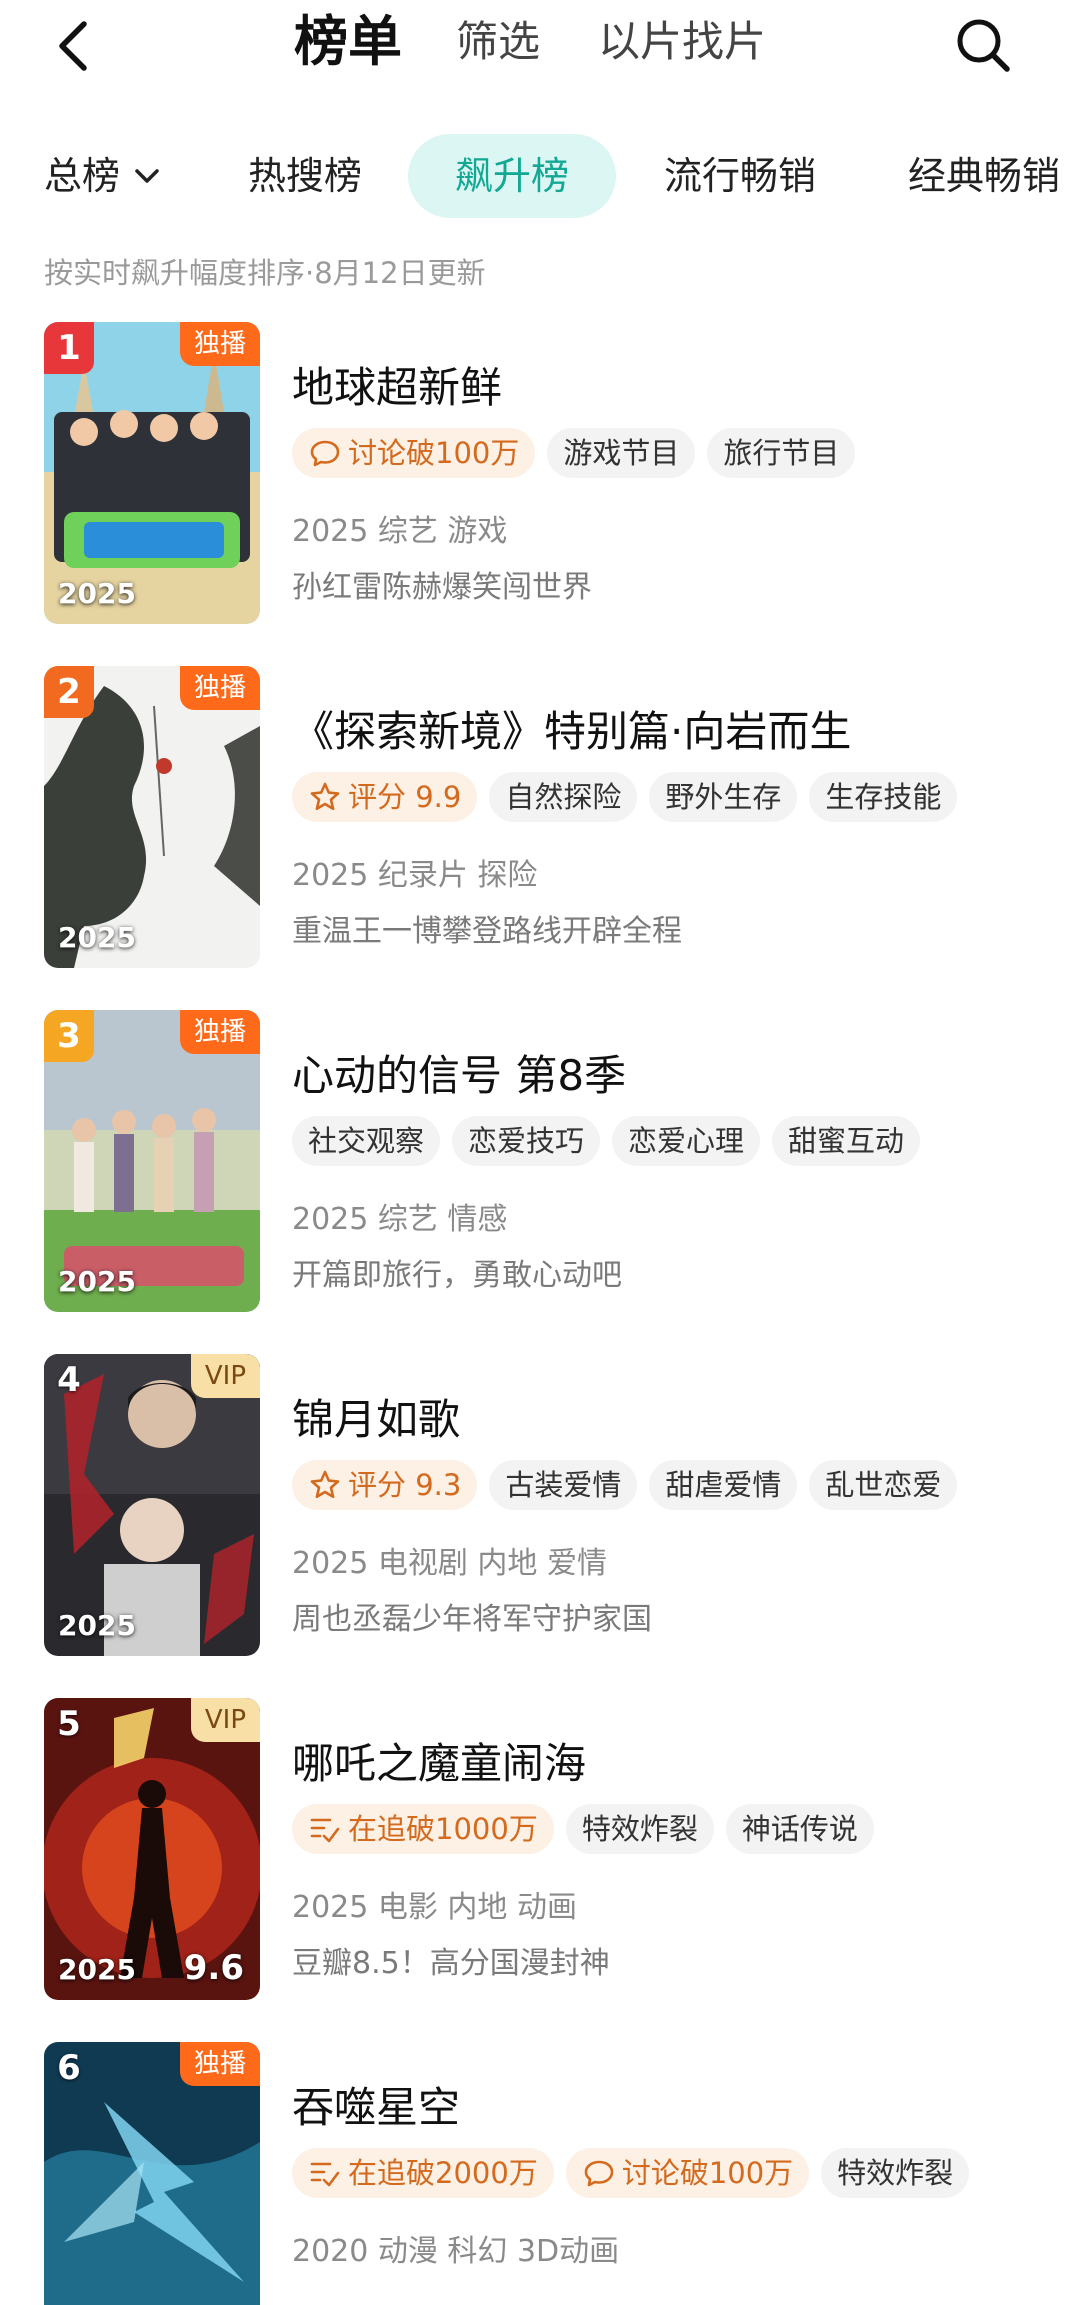 The height and width of the screenshot is (2305, 1080). I want to click on item-title: 地球超新鲜, so click(397, 384).